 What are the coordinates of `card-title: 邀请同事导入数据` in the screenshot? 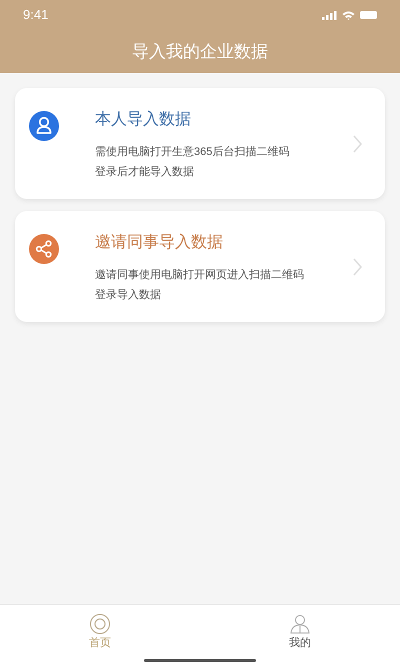 It's located at (159, 242).